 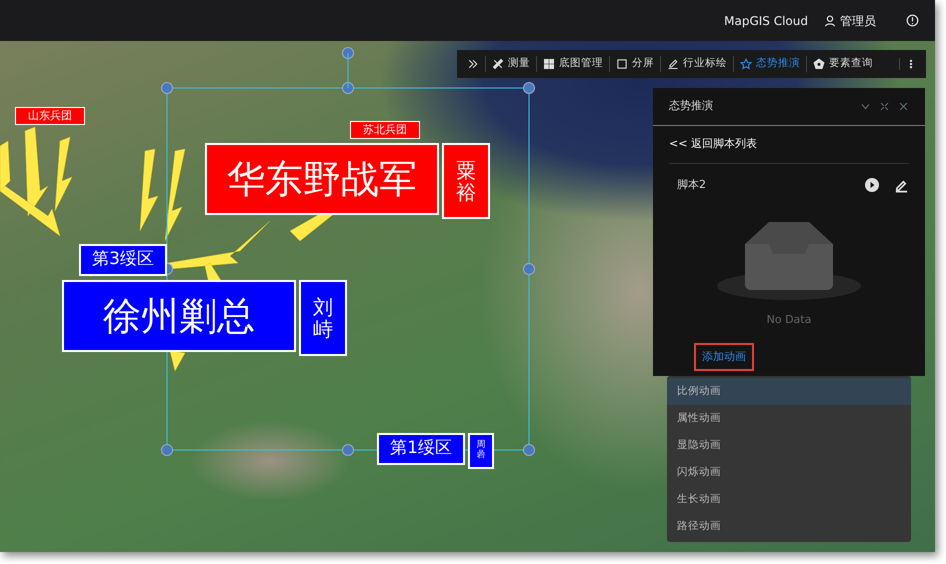 What do you see at coordinates (819, 64) in the screenshot?
I see `pentagon-icon` at bounding box center [819, 64].